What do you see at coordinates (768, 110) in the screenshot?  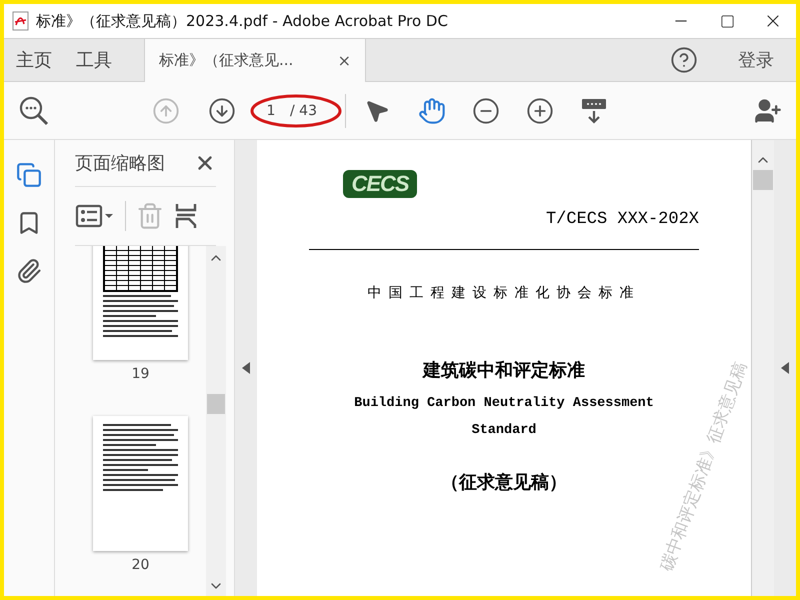 I see `add-user-icon` at bounding box center [768, 110].